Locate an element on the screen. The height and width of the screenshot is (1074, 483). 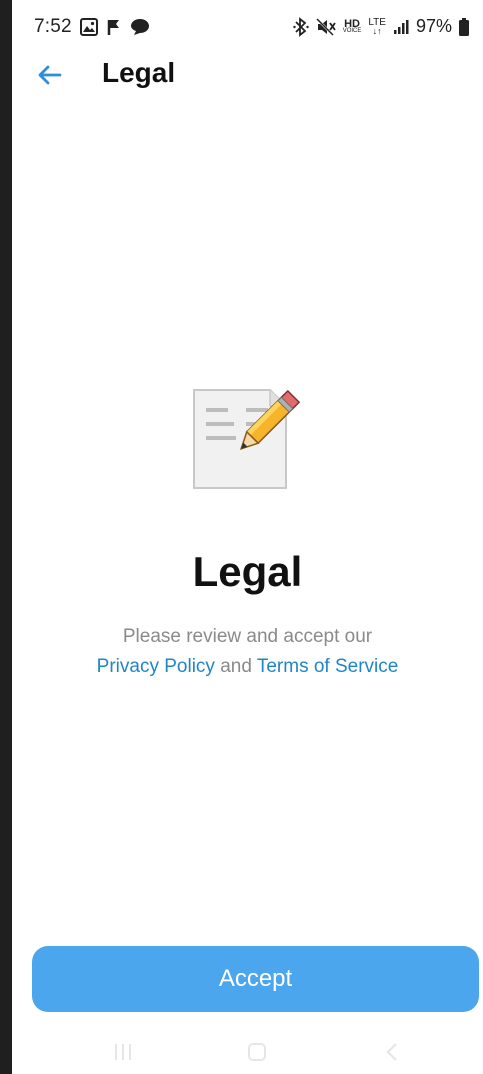
back-arrow-icon is located at coordinates (50, 75).